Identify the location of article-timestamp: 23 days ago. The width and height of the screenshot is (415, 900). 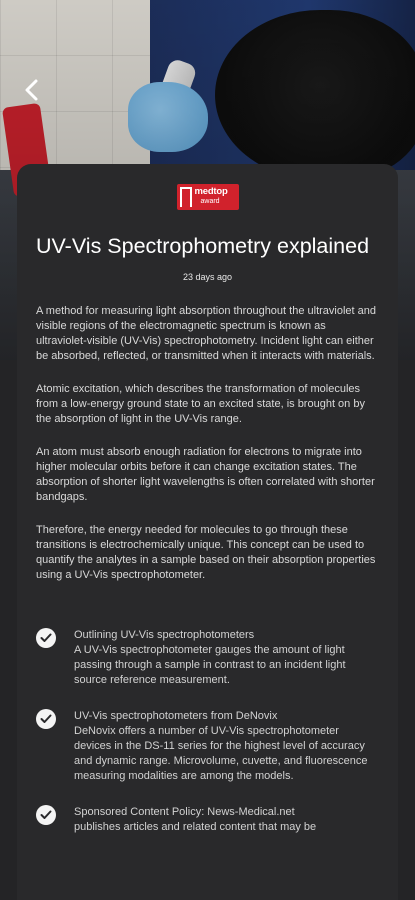
(207, 277).